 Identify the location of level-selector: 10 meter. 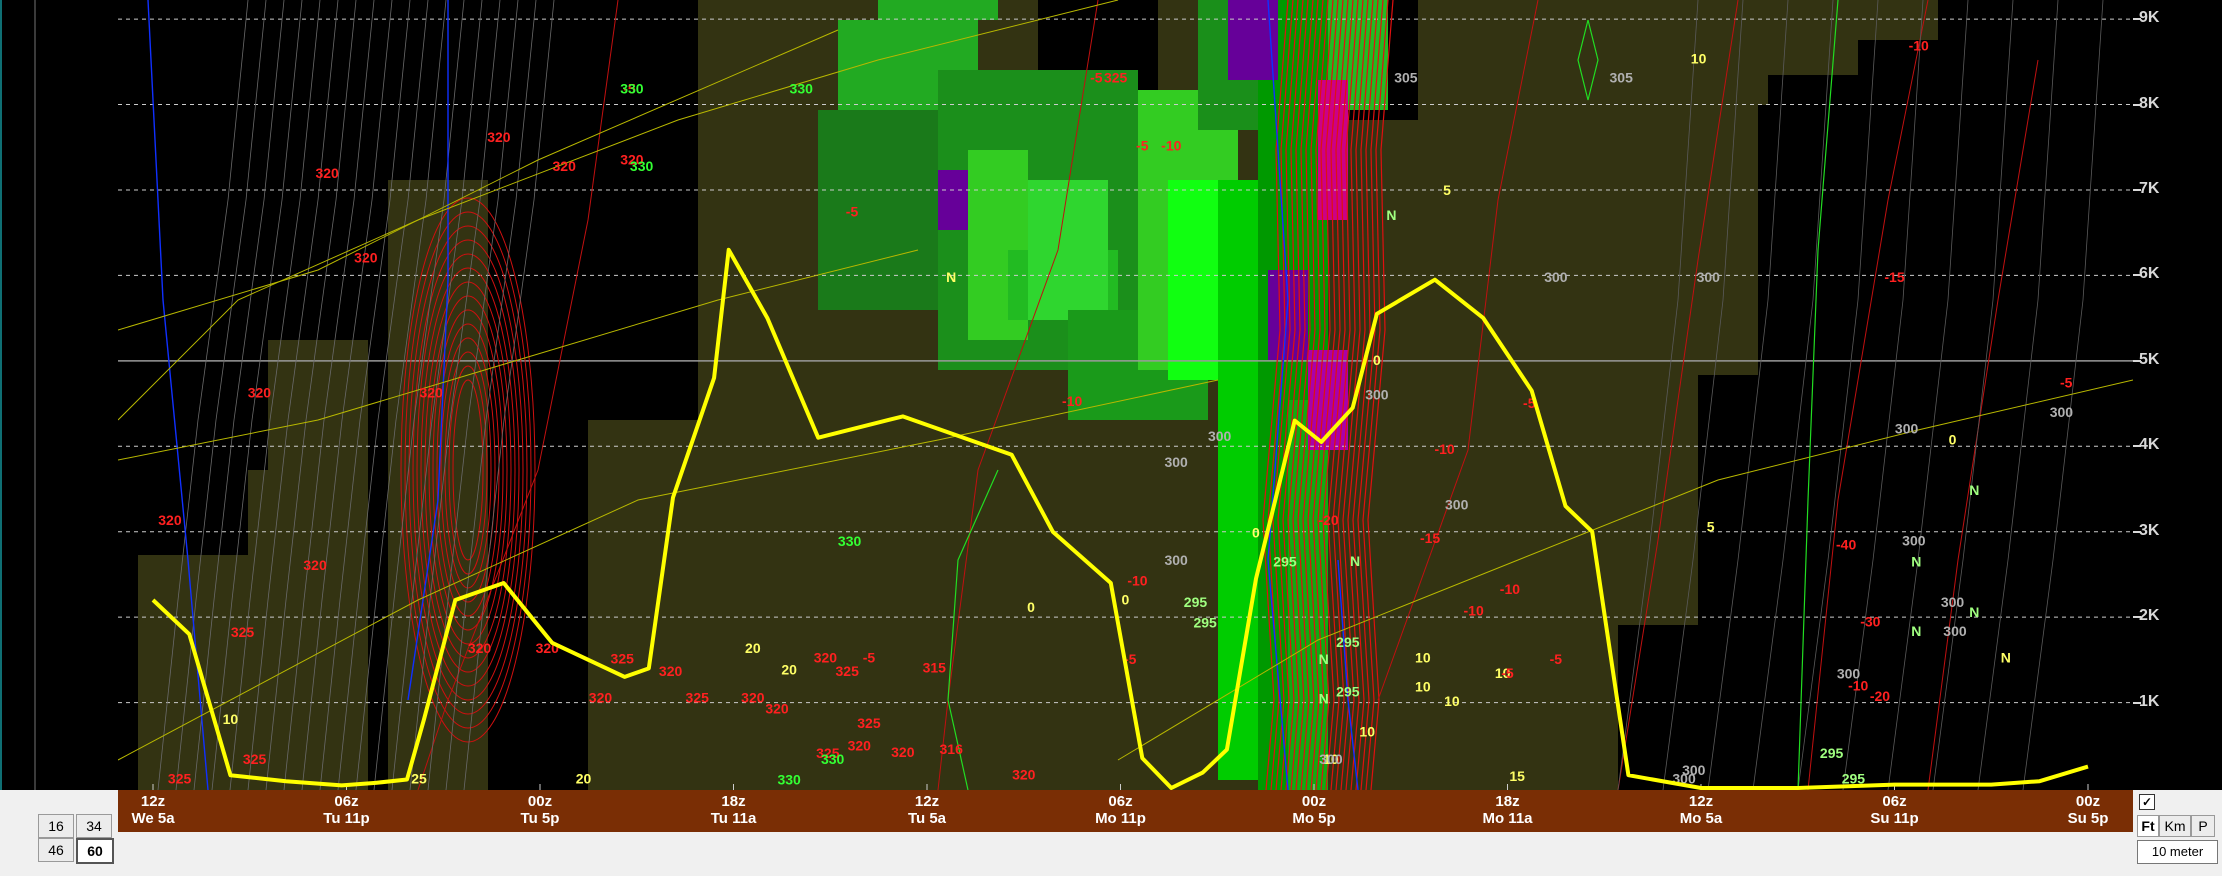
(2177, 852).